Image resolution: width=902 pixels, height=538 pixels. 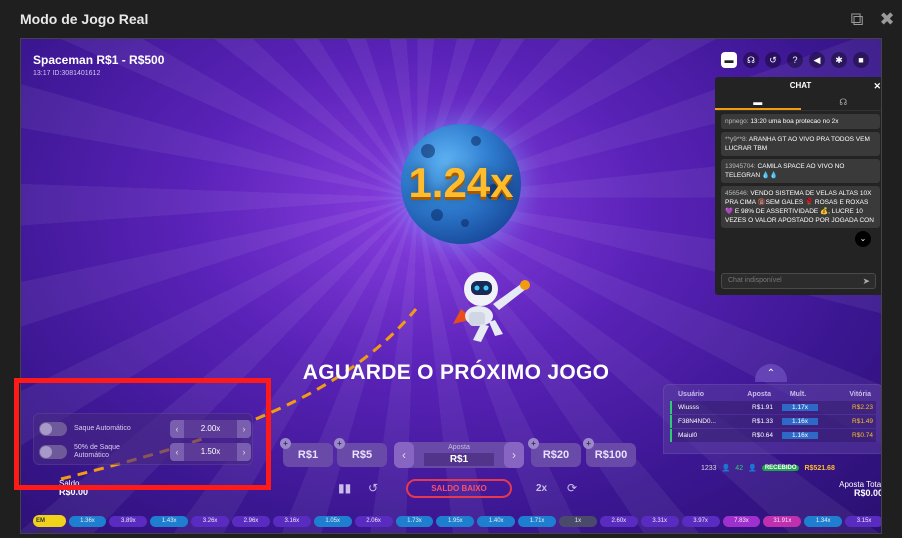 I want to click on history-item: 2.96x, so click(x=251, y=521).